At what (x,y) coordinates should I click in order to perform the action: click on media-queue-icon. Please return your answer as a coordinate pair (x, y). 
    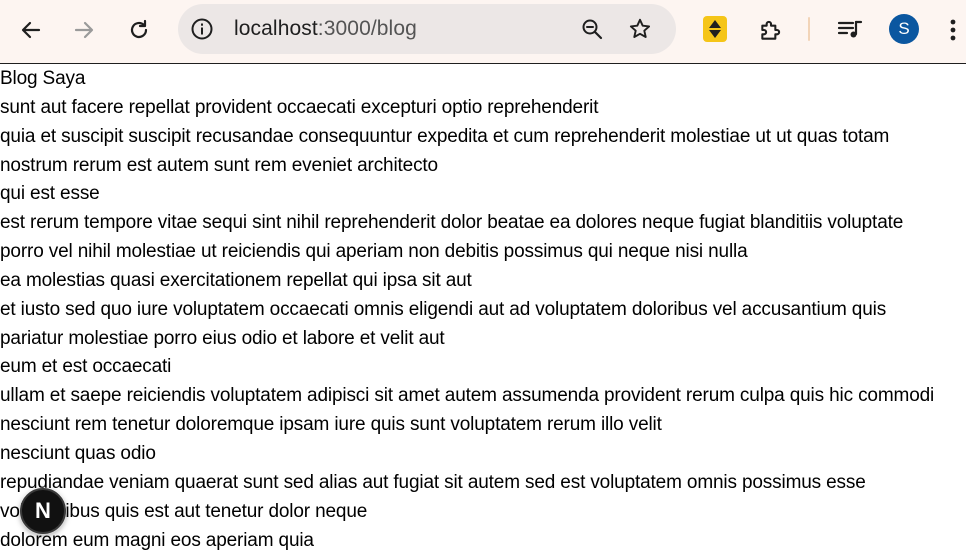
    Looking at the image, I should click on (850, 30).